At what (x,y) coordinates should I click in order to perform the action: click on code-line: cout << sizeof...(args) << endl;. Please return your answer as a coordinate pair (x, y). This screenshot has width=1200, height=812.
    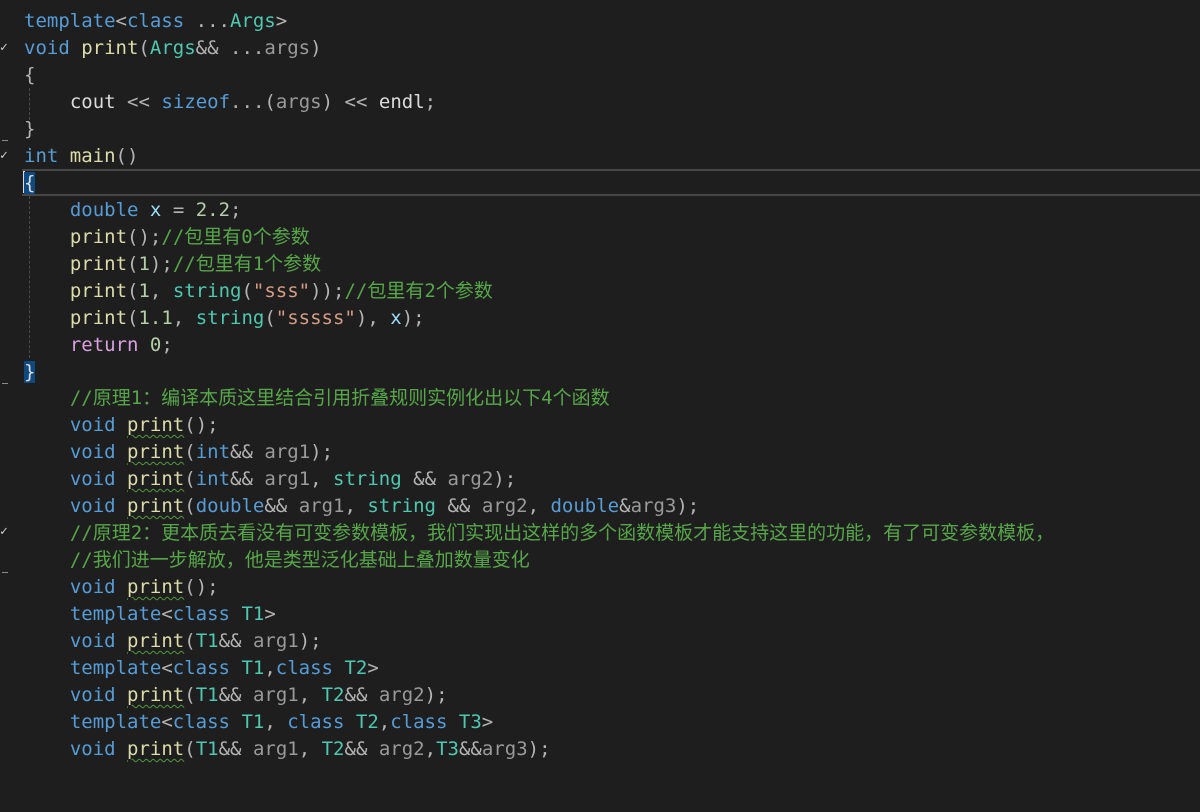
    Looking at the image, I should click on (230, 102).